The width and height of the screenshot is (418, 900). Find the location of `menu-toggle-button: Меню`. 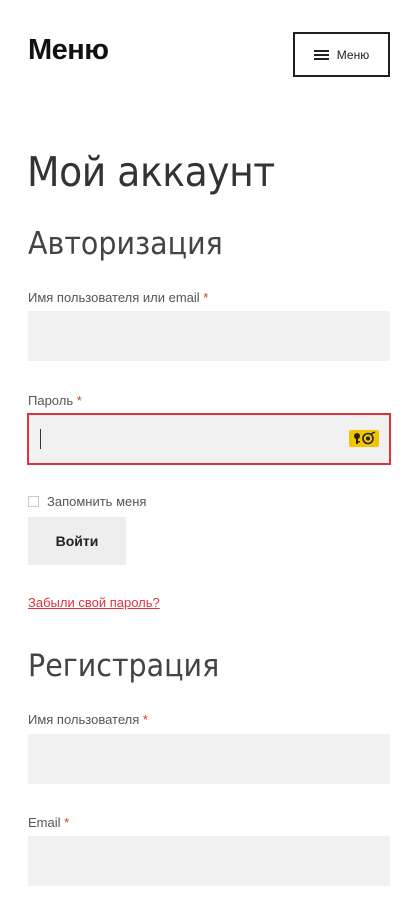

menu-toggle-button: Меню is located at coordinates (341, 54).